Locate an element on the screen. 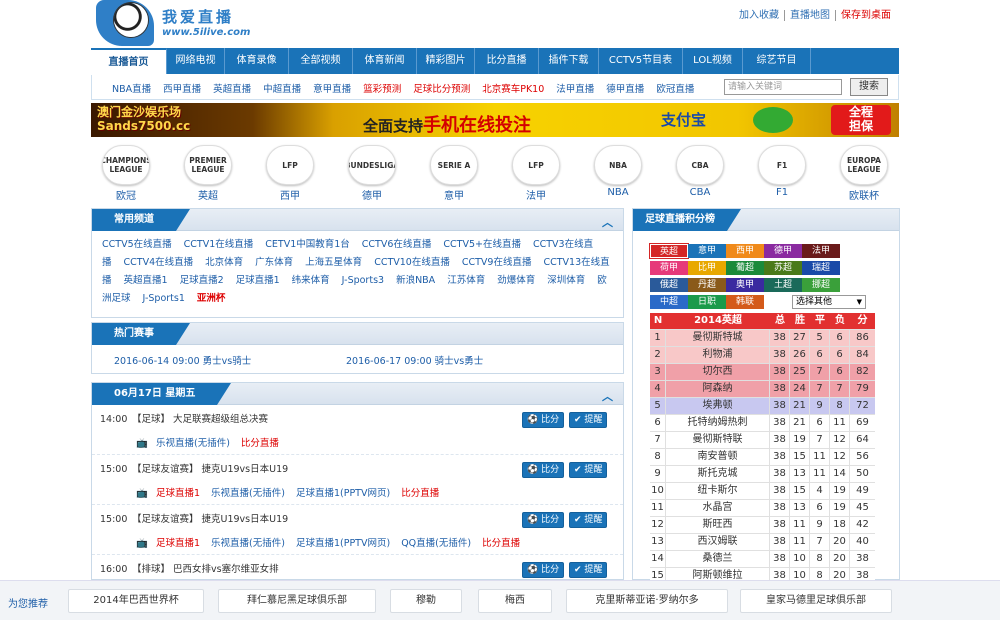 The height and width of the screenshot is (620, 1000). channel-link: 亚洲杯 is located at coordinates (211, 298).